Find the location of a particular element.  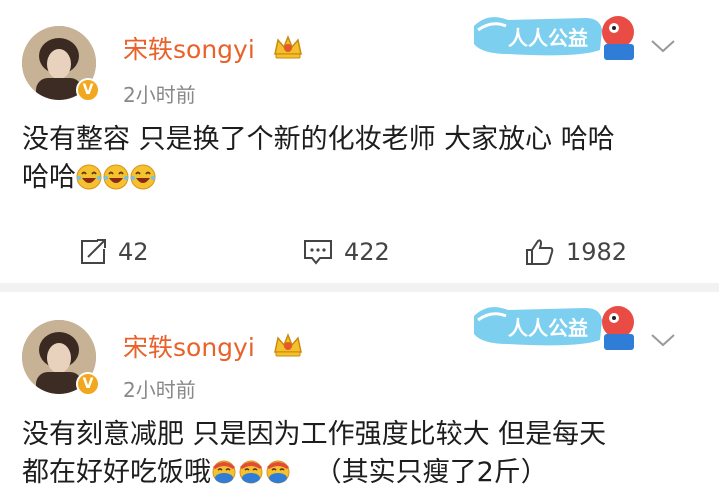

content-line: 没有刻意减肥 只是因为工作强度比较大 但是每天 is located at coordinates (314, 434).